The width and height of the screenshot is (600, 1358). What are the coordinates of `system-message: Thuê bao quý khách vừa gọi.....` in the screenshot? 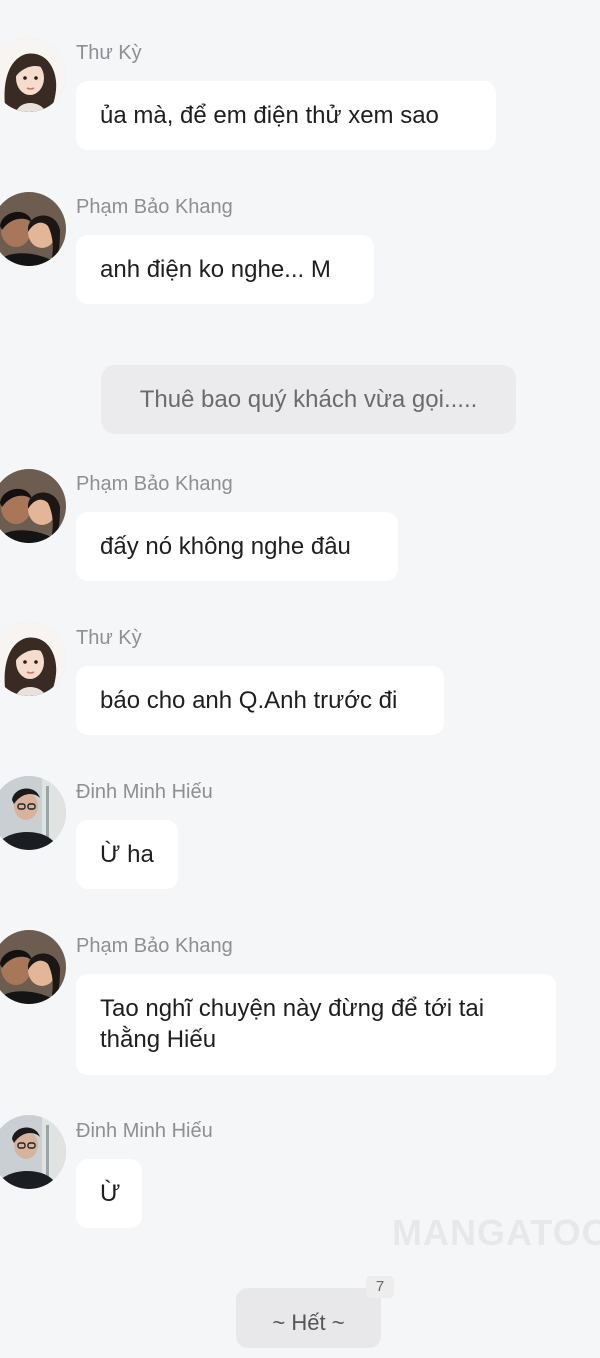 It's located at (308, 399).